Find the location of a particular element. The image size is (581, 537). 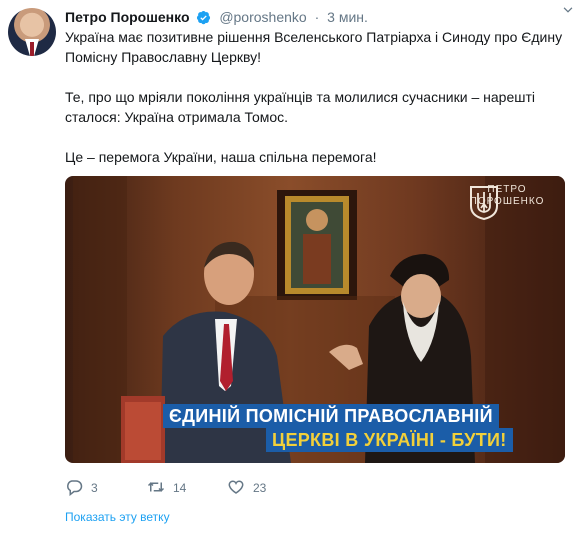

like-button: 23 is located at coordinates (246, 488).